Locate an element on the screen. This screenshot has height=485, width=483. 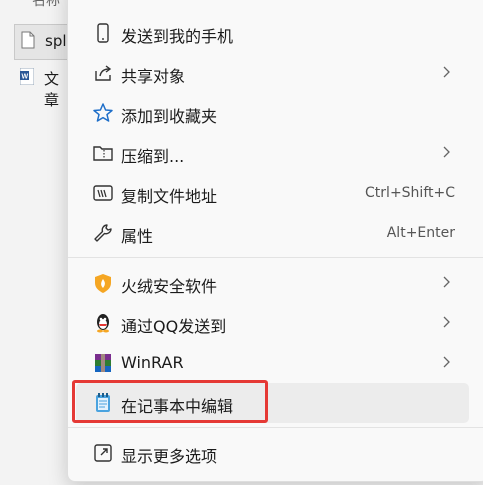
shortcut-text: Ctrl+Shift+C is located at coordinates (410, 193).